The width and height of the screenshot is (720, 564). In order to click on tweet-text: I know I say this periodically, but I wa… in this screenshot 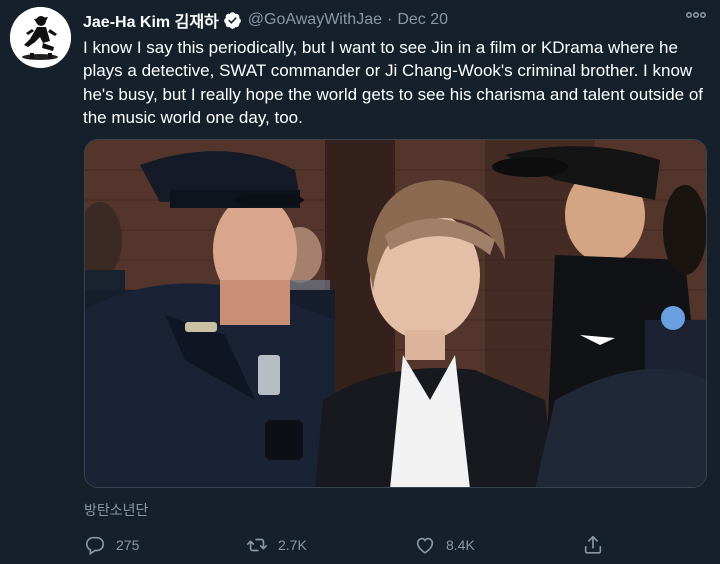, I will do `click(393, 82)`.